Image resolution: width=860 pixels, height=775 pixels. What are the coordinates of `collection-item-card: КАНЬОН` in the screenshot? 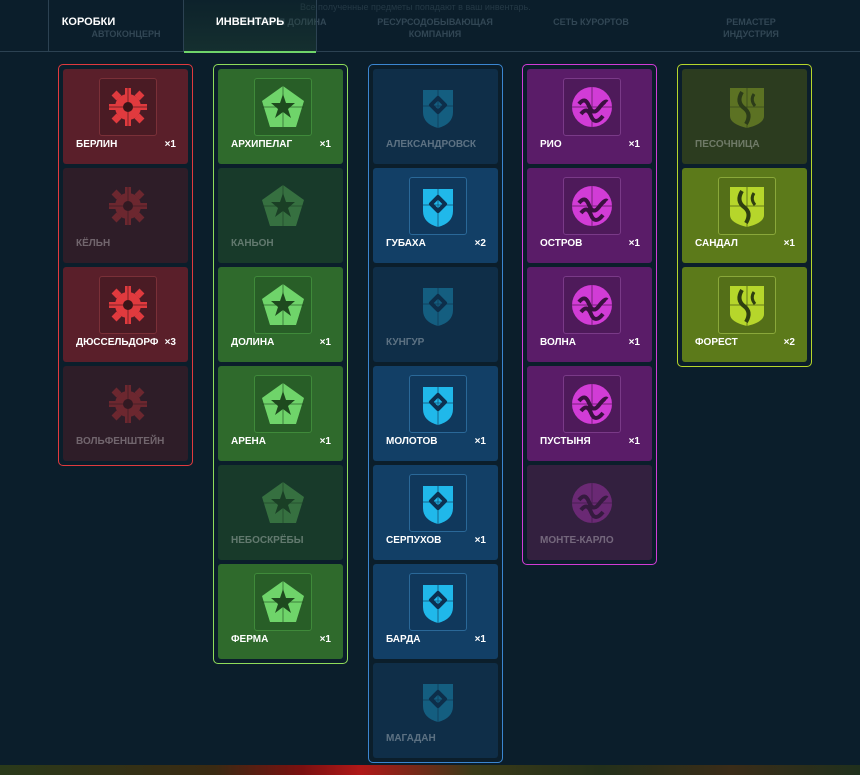 It's located at (280, 215).